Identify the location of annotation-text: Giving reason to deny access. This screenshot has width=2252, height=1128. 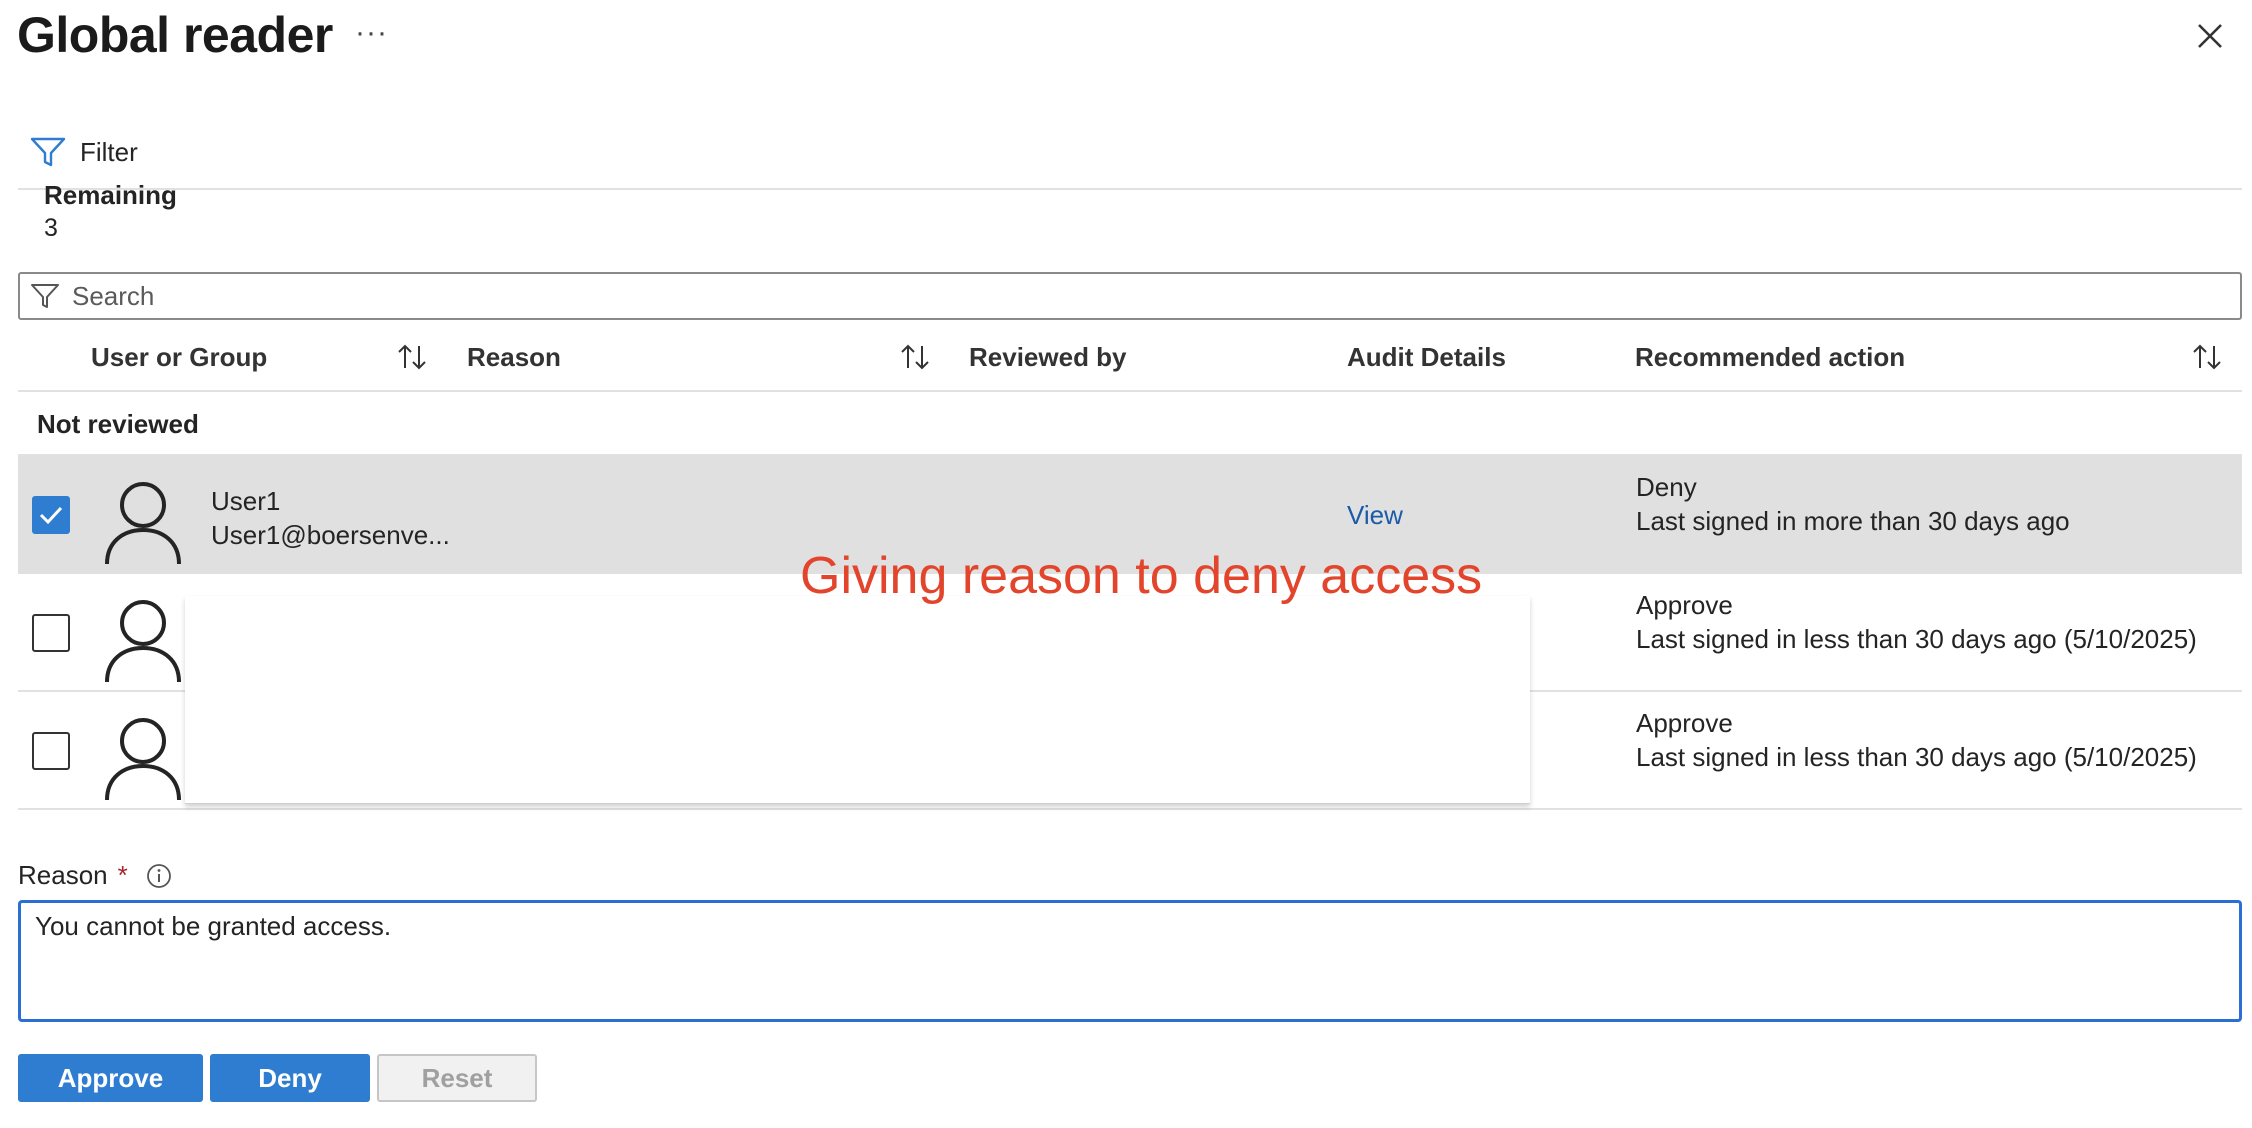
(1141, 576).